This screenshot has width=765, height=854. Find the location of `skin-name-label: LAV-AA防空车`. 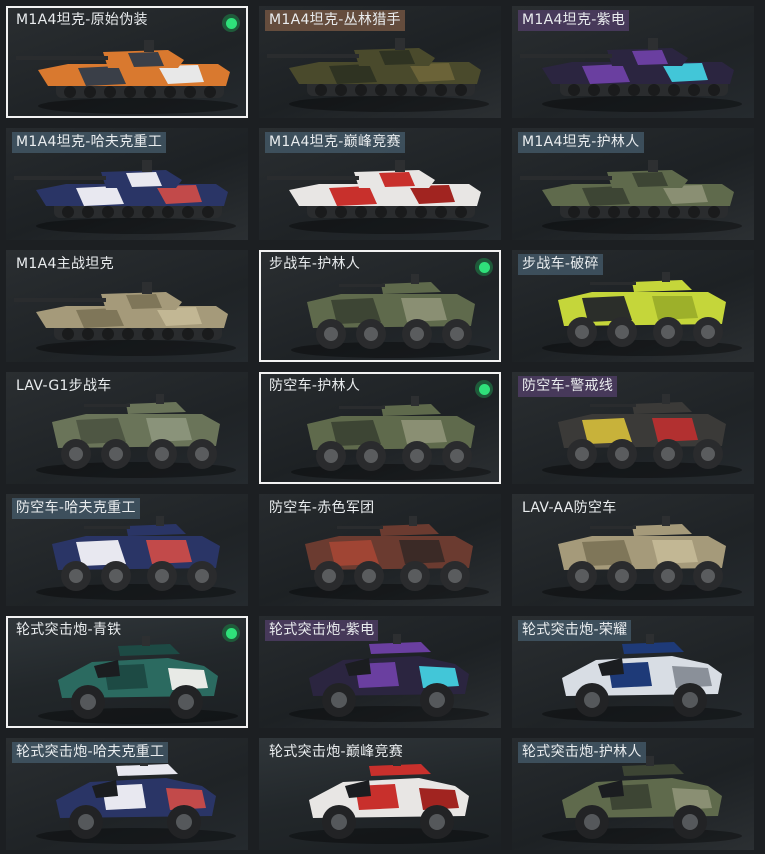

skin-name-label: LAV-AA防空车 is located at coordinates (569, 508).